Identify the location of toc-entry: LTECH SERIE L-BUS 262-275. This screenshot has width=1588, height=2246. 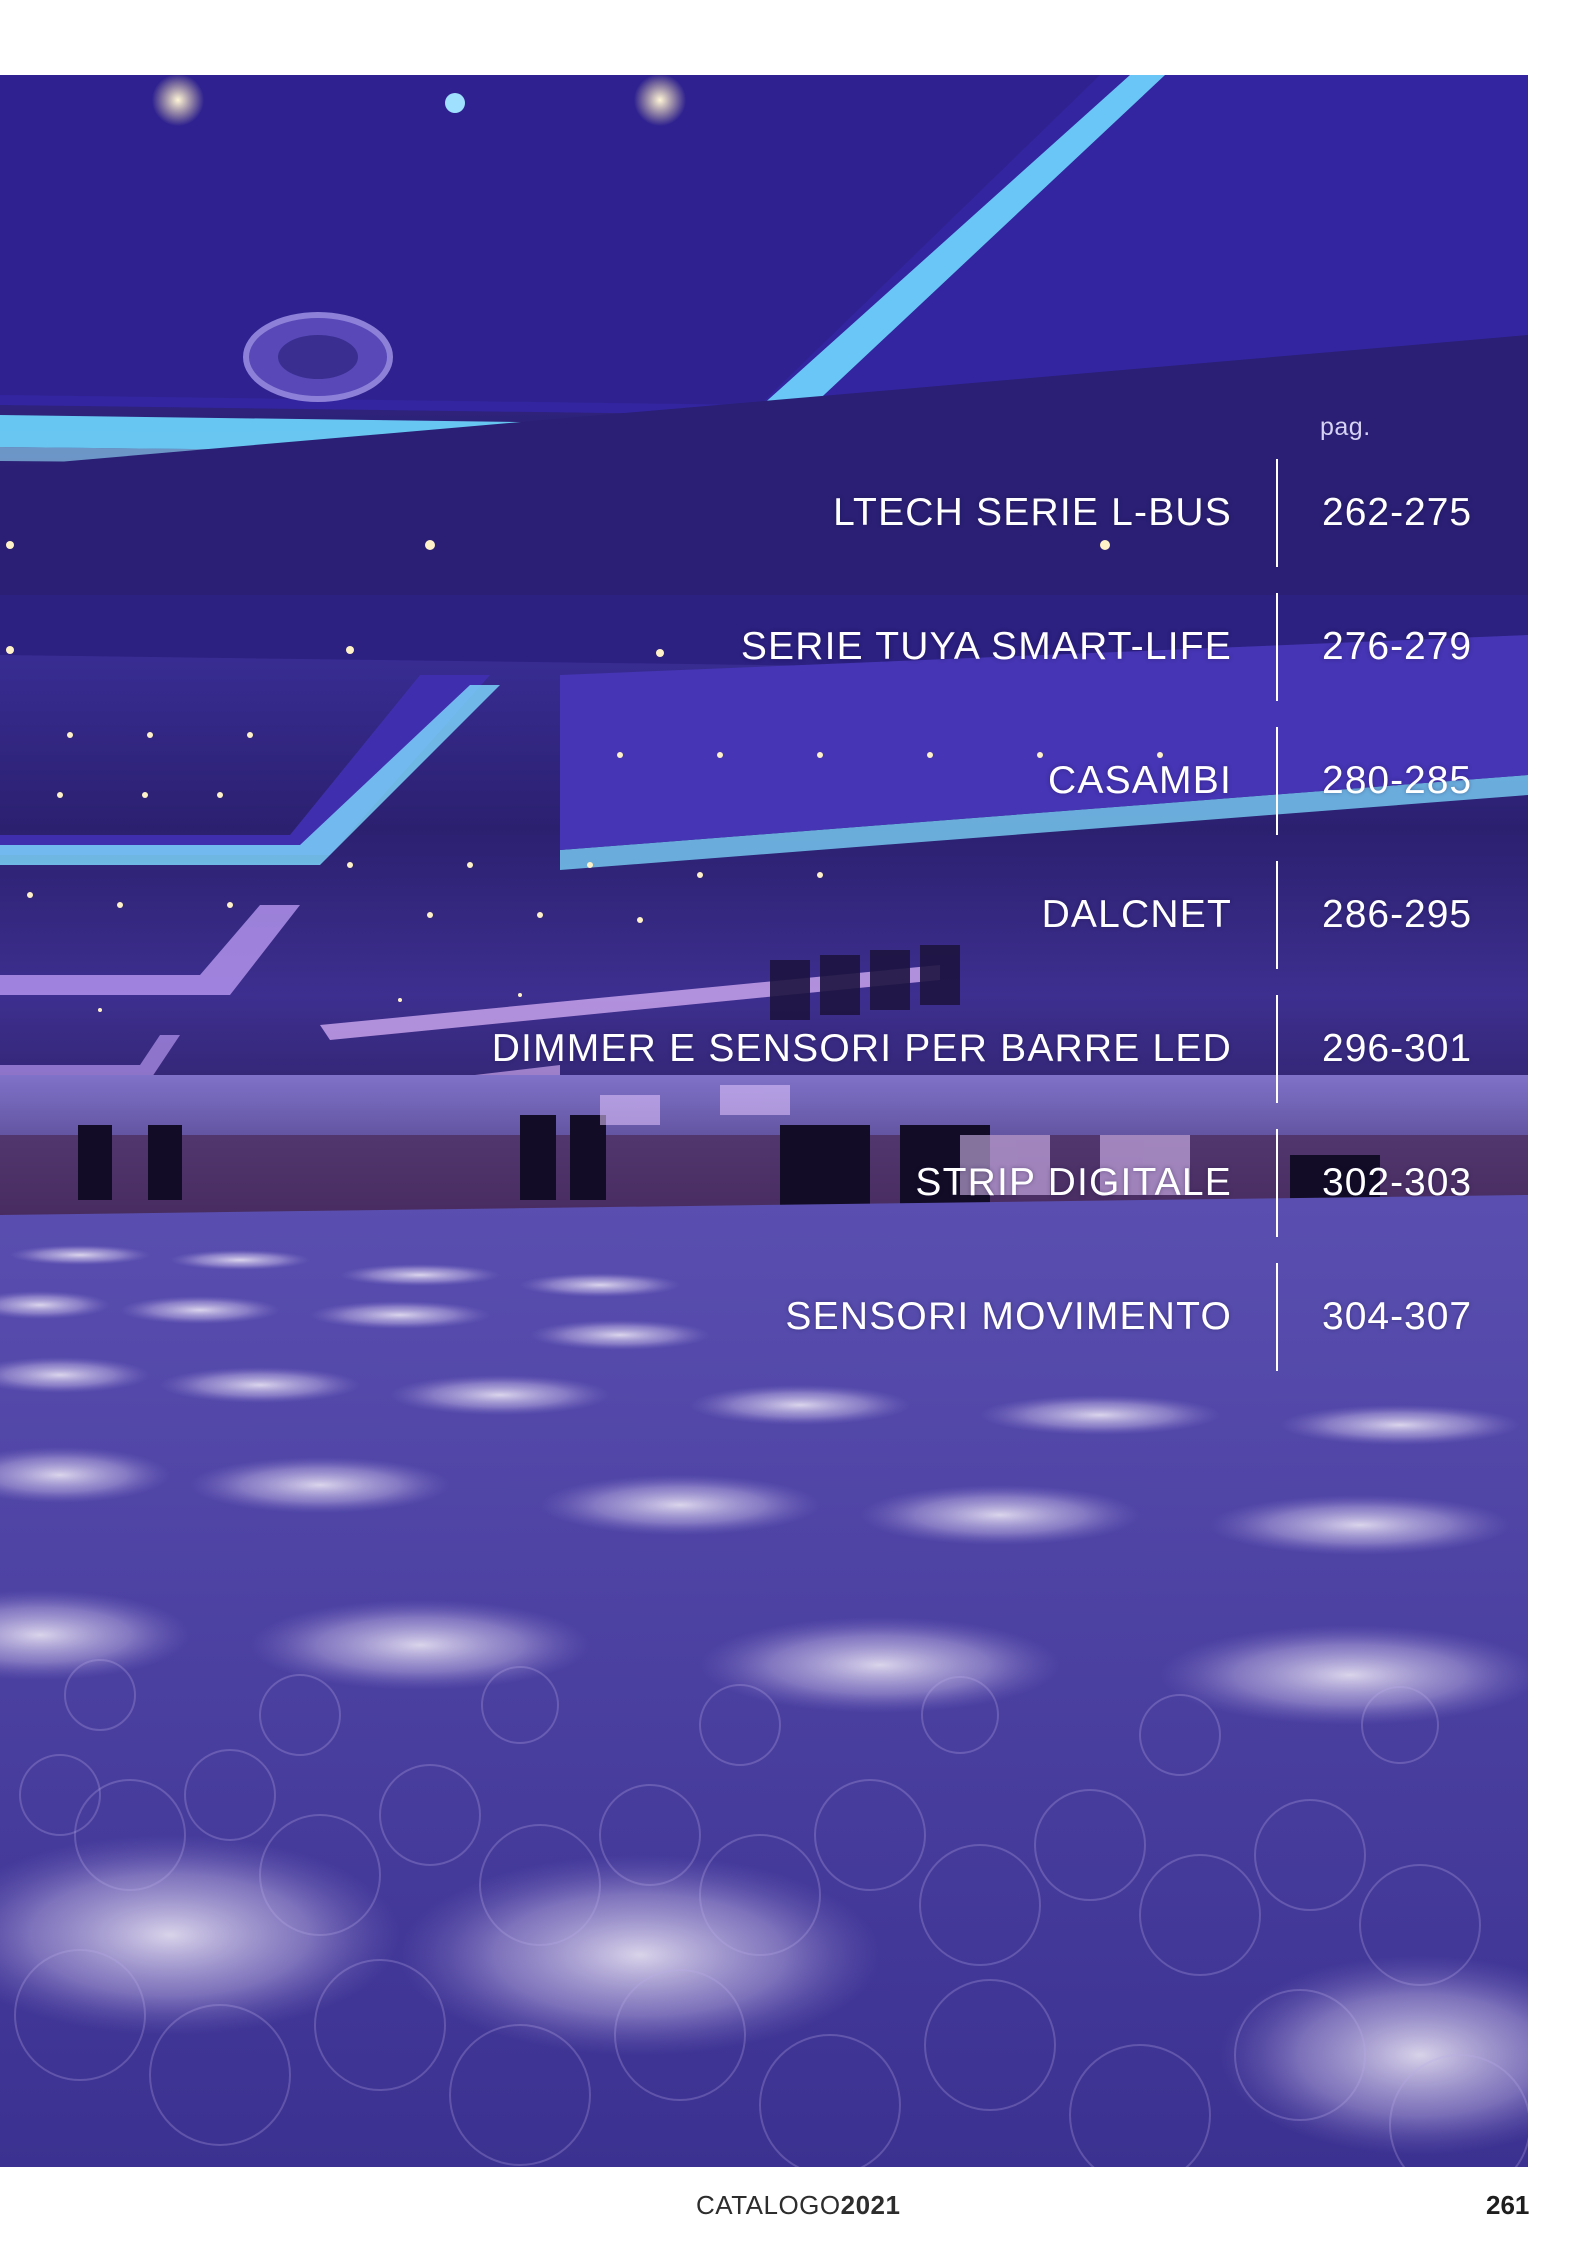
(764, 513).